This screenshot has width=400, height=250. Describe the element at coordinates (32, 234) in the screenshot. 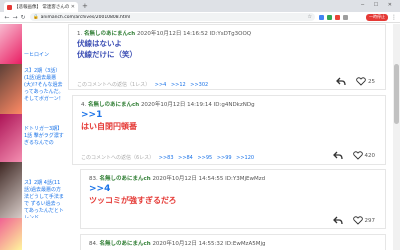

I see `related-article-item` at that location.